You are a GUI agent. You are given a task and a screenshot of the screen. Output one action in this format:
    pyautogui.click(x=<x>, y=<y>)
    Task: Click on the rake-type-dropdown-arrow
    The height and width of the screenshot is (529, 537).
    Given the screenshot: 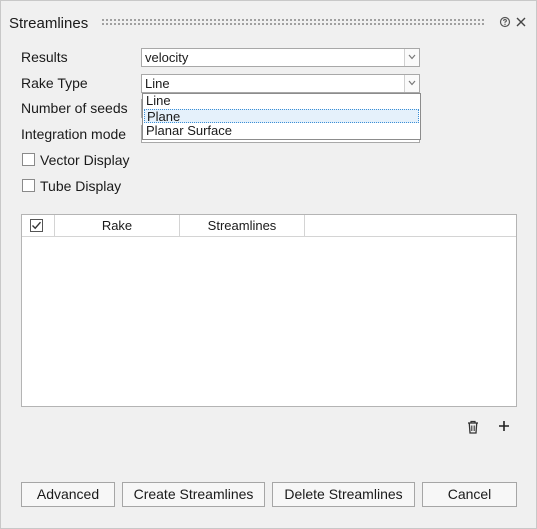 What is the action you would take?
    pyautogui.click(x=411, y=83)
    